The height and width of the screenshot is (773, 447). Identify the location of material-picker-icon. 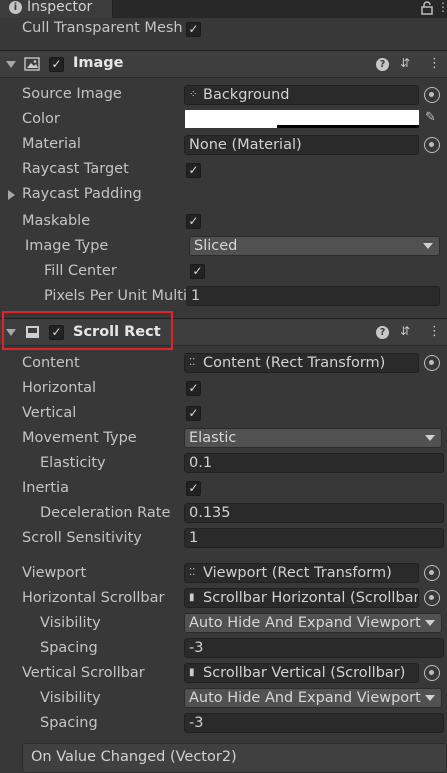
(432, 145).